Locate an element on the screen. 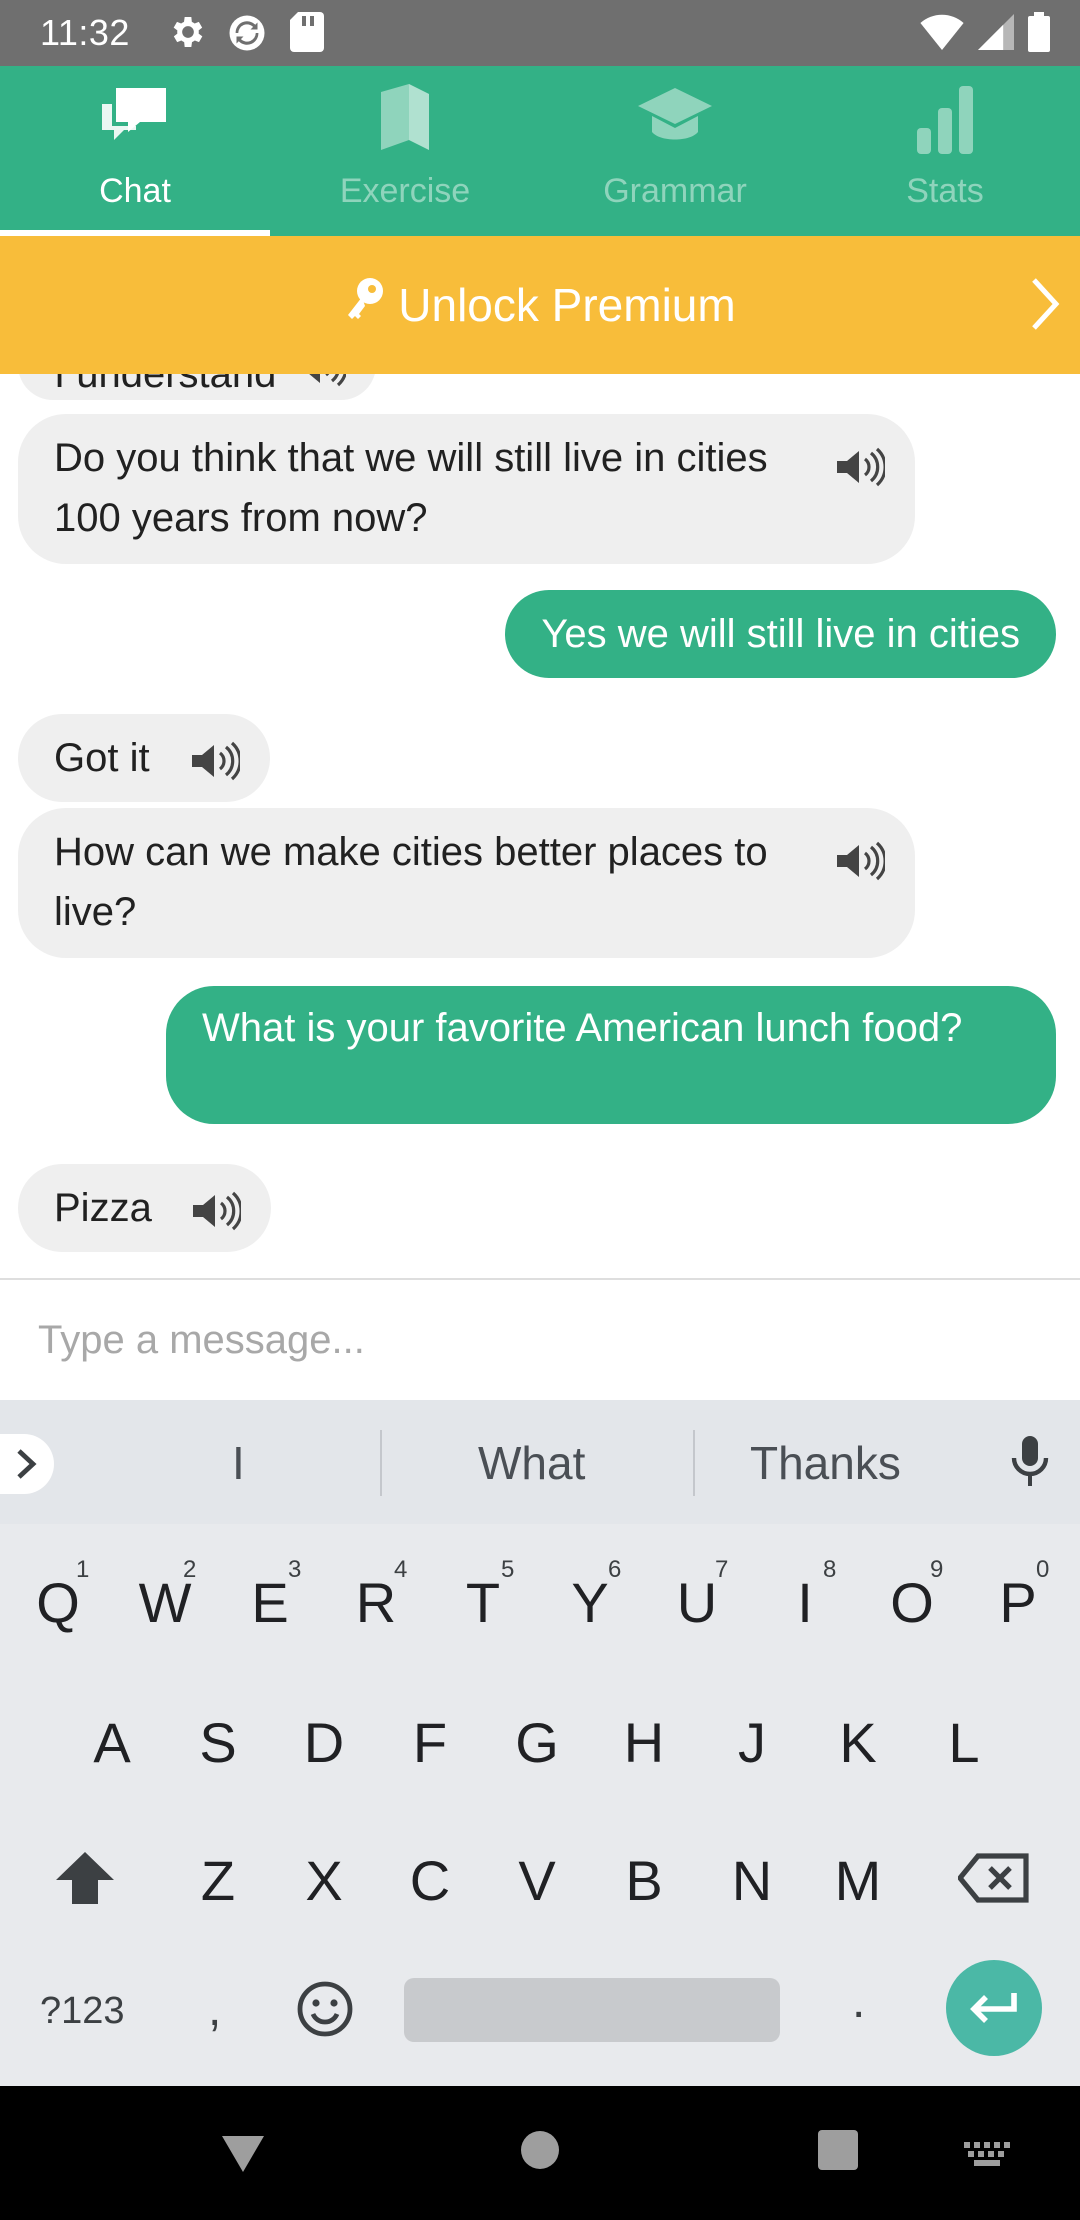 The height and width of the screenshot is (2220, 1080). backspace-icon is located at coordinates (993, 1880).